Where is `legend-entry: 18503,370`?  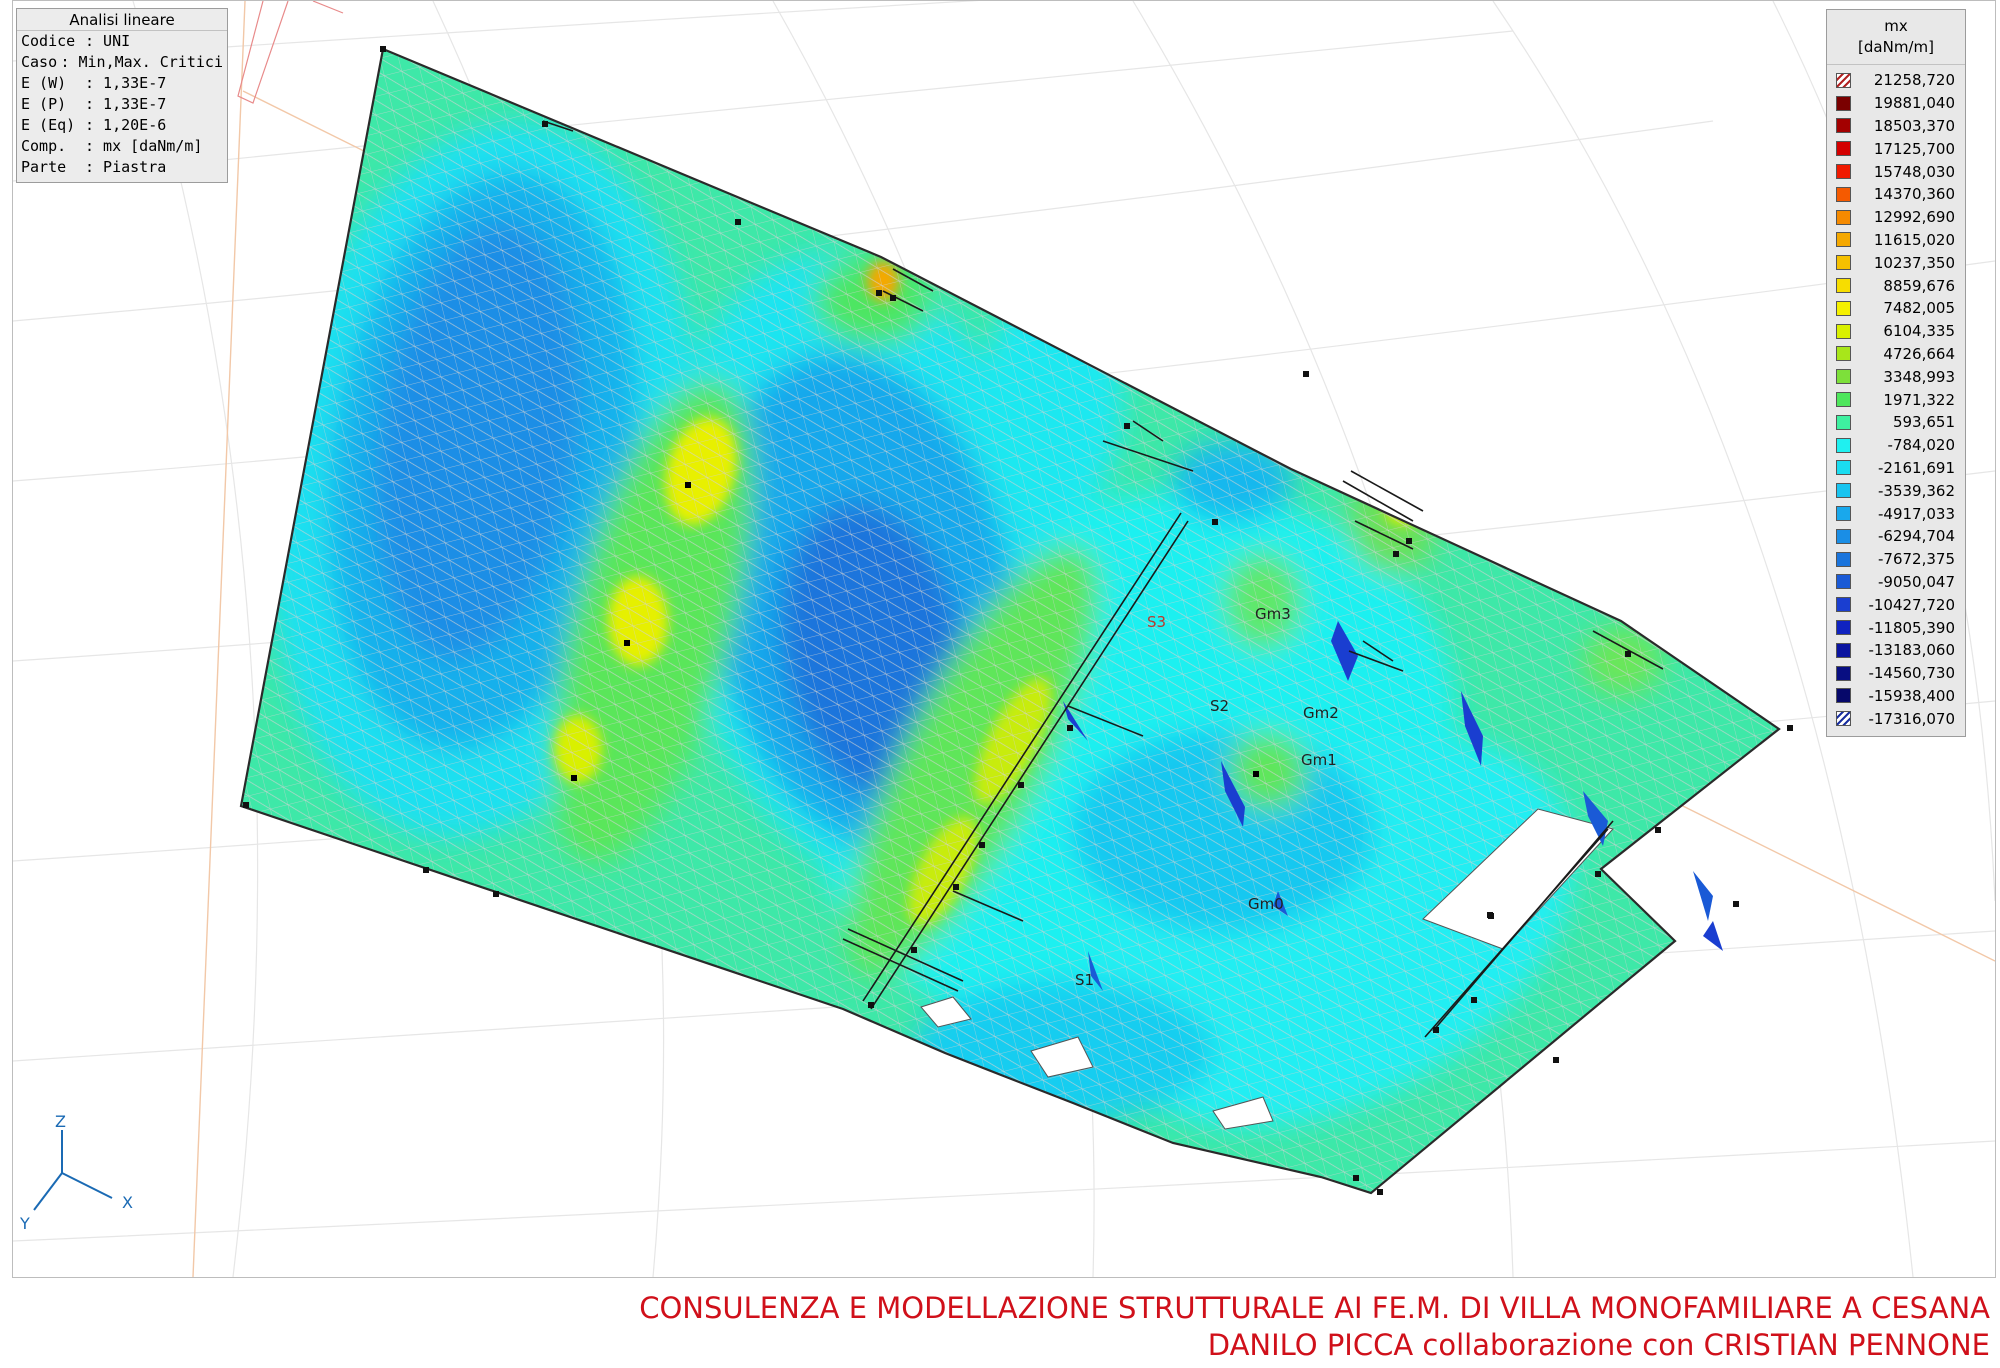 legend-entry: 18503,370 is located at coordinates (1896, 126).